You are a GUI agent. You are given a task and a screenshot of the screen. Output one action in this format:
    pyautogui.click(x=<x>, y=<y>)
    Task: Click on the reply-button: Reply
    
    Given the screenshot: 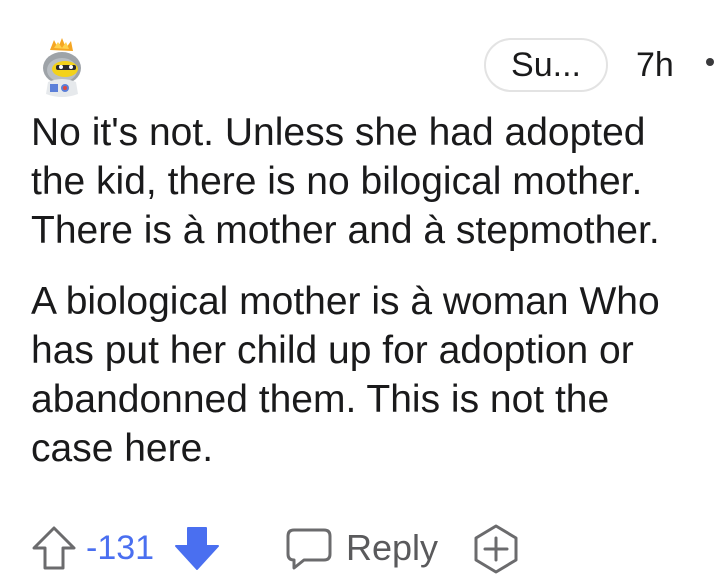 What is the action you would take?
    pyautogui.click(x=361, y=548)
    